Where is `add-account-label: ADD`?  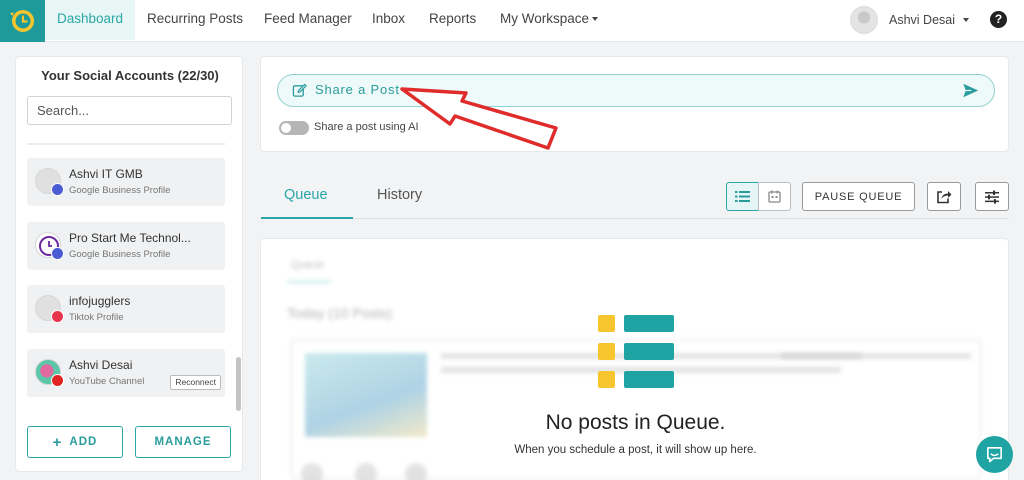 add-account-label: ADD is located at coordinates (83, 442).